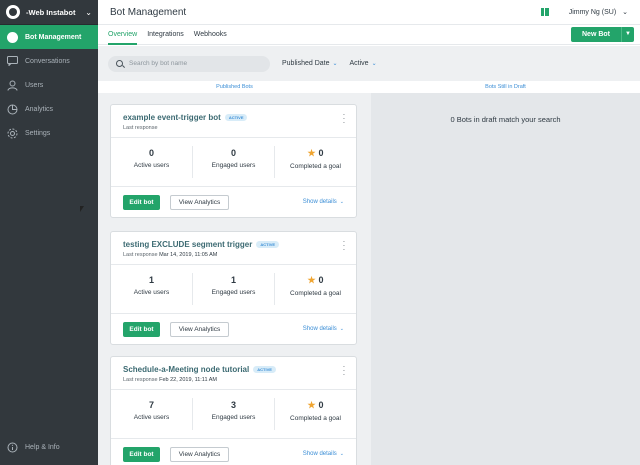 This screenshot has height=465, width=640. Describe the element at coordinates (34, 85) in the screenshot. I see `sidebar-item-label: Users` at that location.